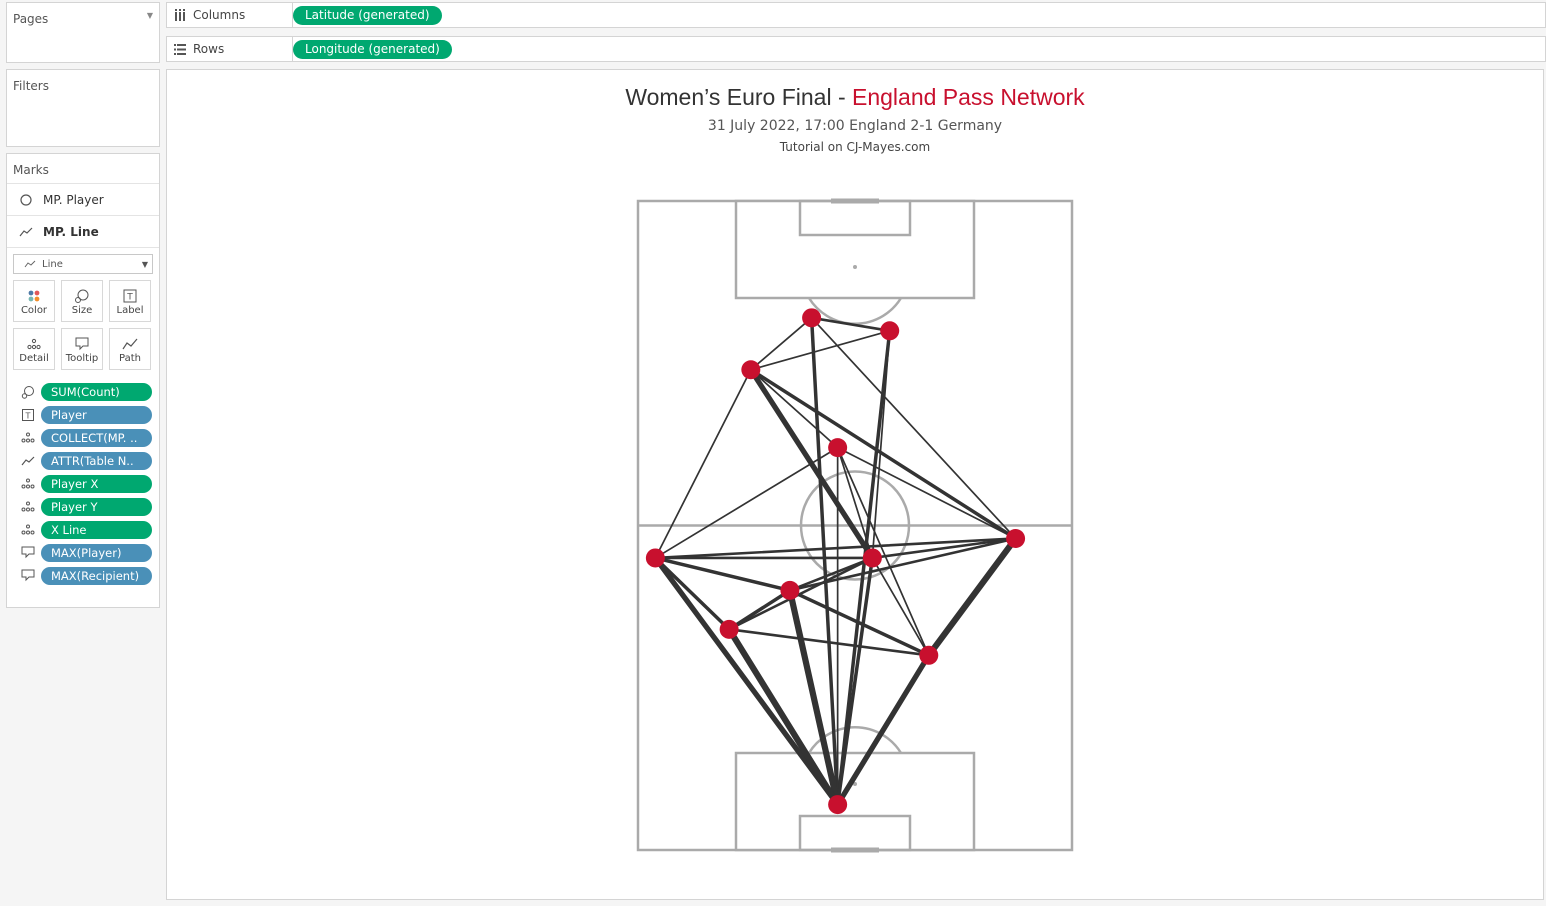 This screenshot has width=1546, height=906. What do you see at coordinates (855, 249) in the screenshot?
I see `top-penalty-box` at bounding box center [855, 249].